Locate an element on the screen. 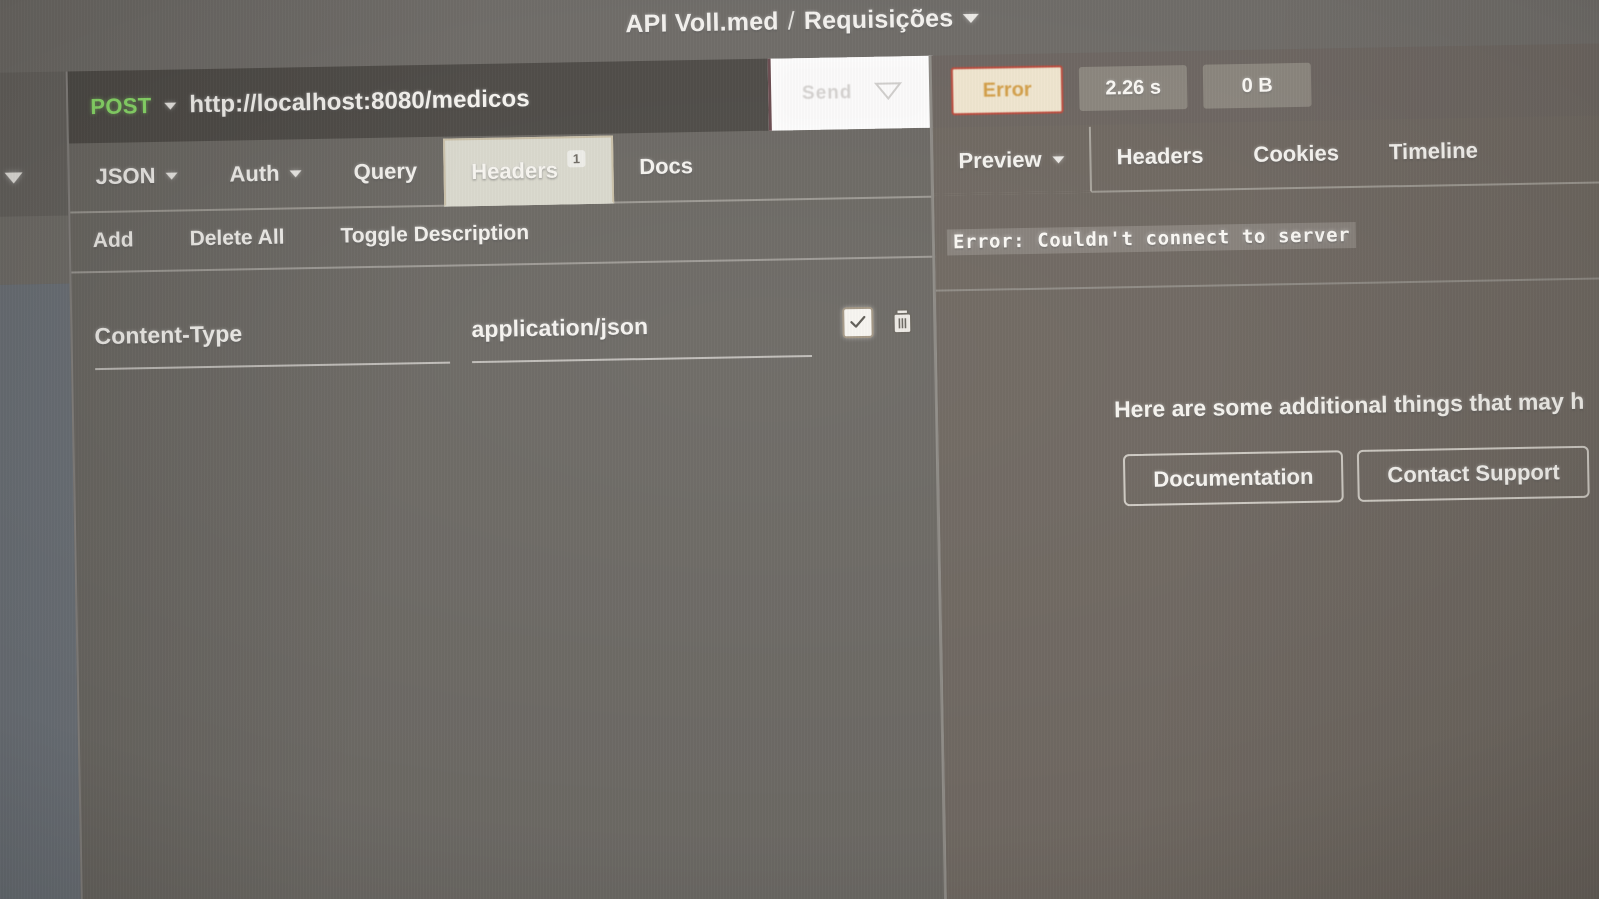 Image resolution: width=1599 pixels, height=899 pixels. send-button: Send is located at coordinates (827, 93).